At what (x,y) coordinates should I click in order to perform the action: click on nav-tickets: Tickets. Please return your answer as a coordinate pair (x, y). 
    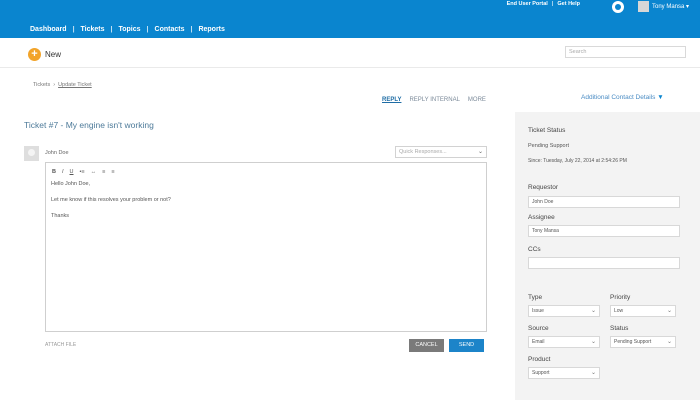
    Looking at the image, I should click on (93, 29).